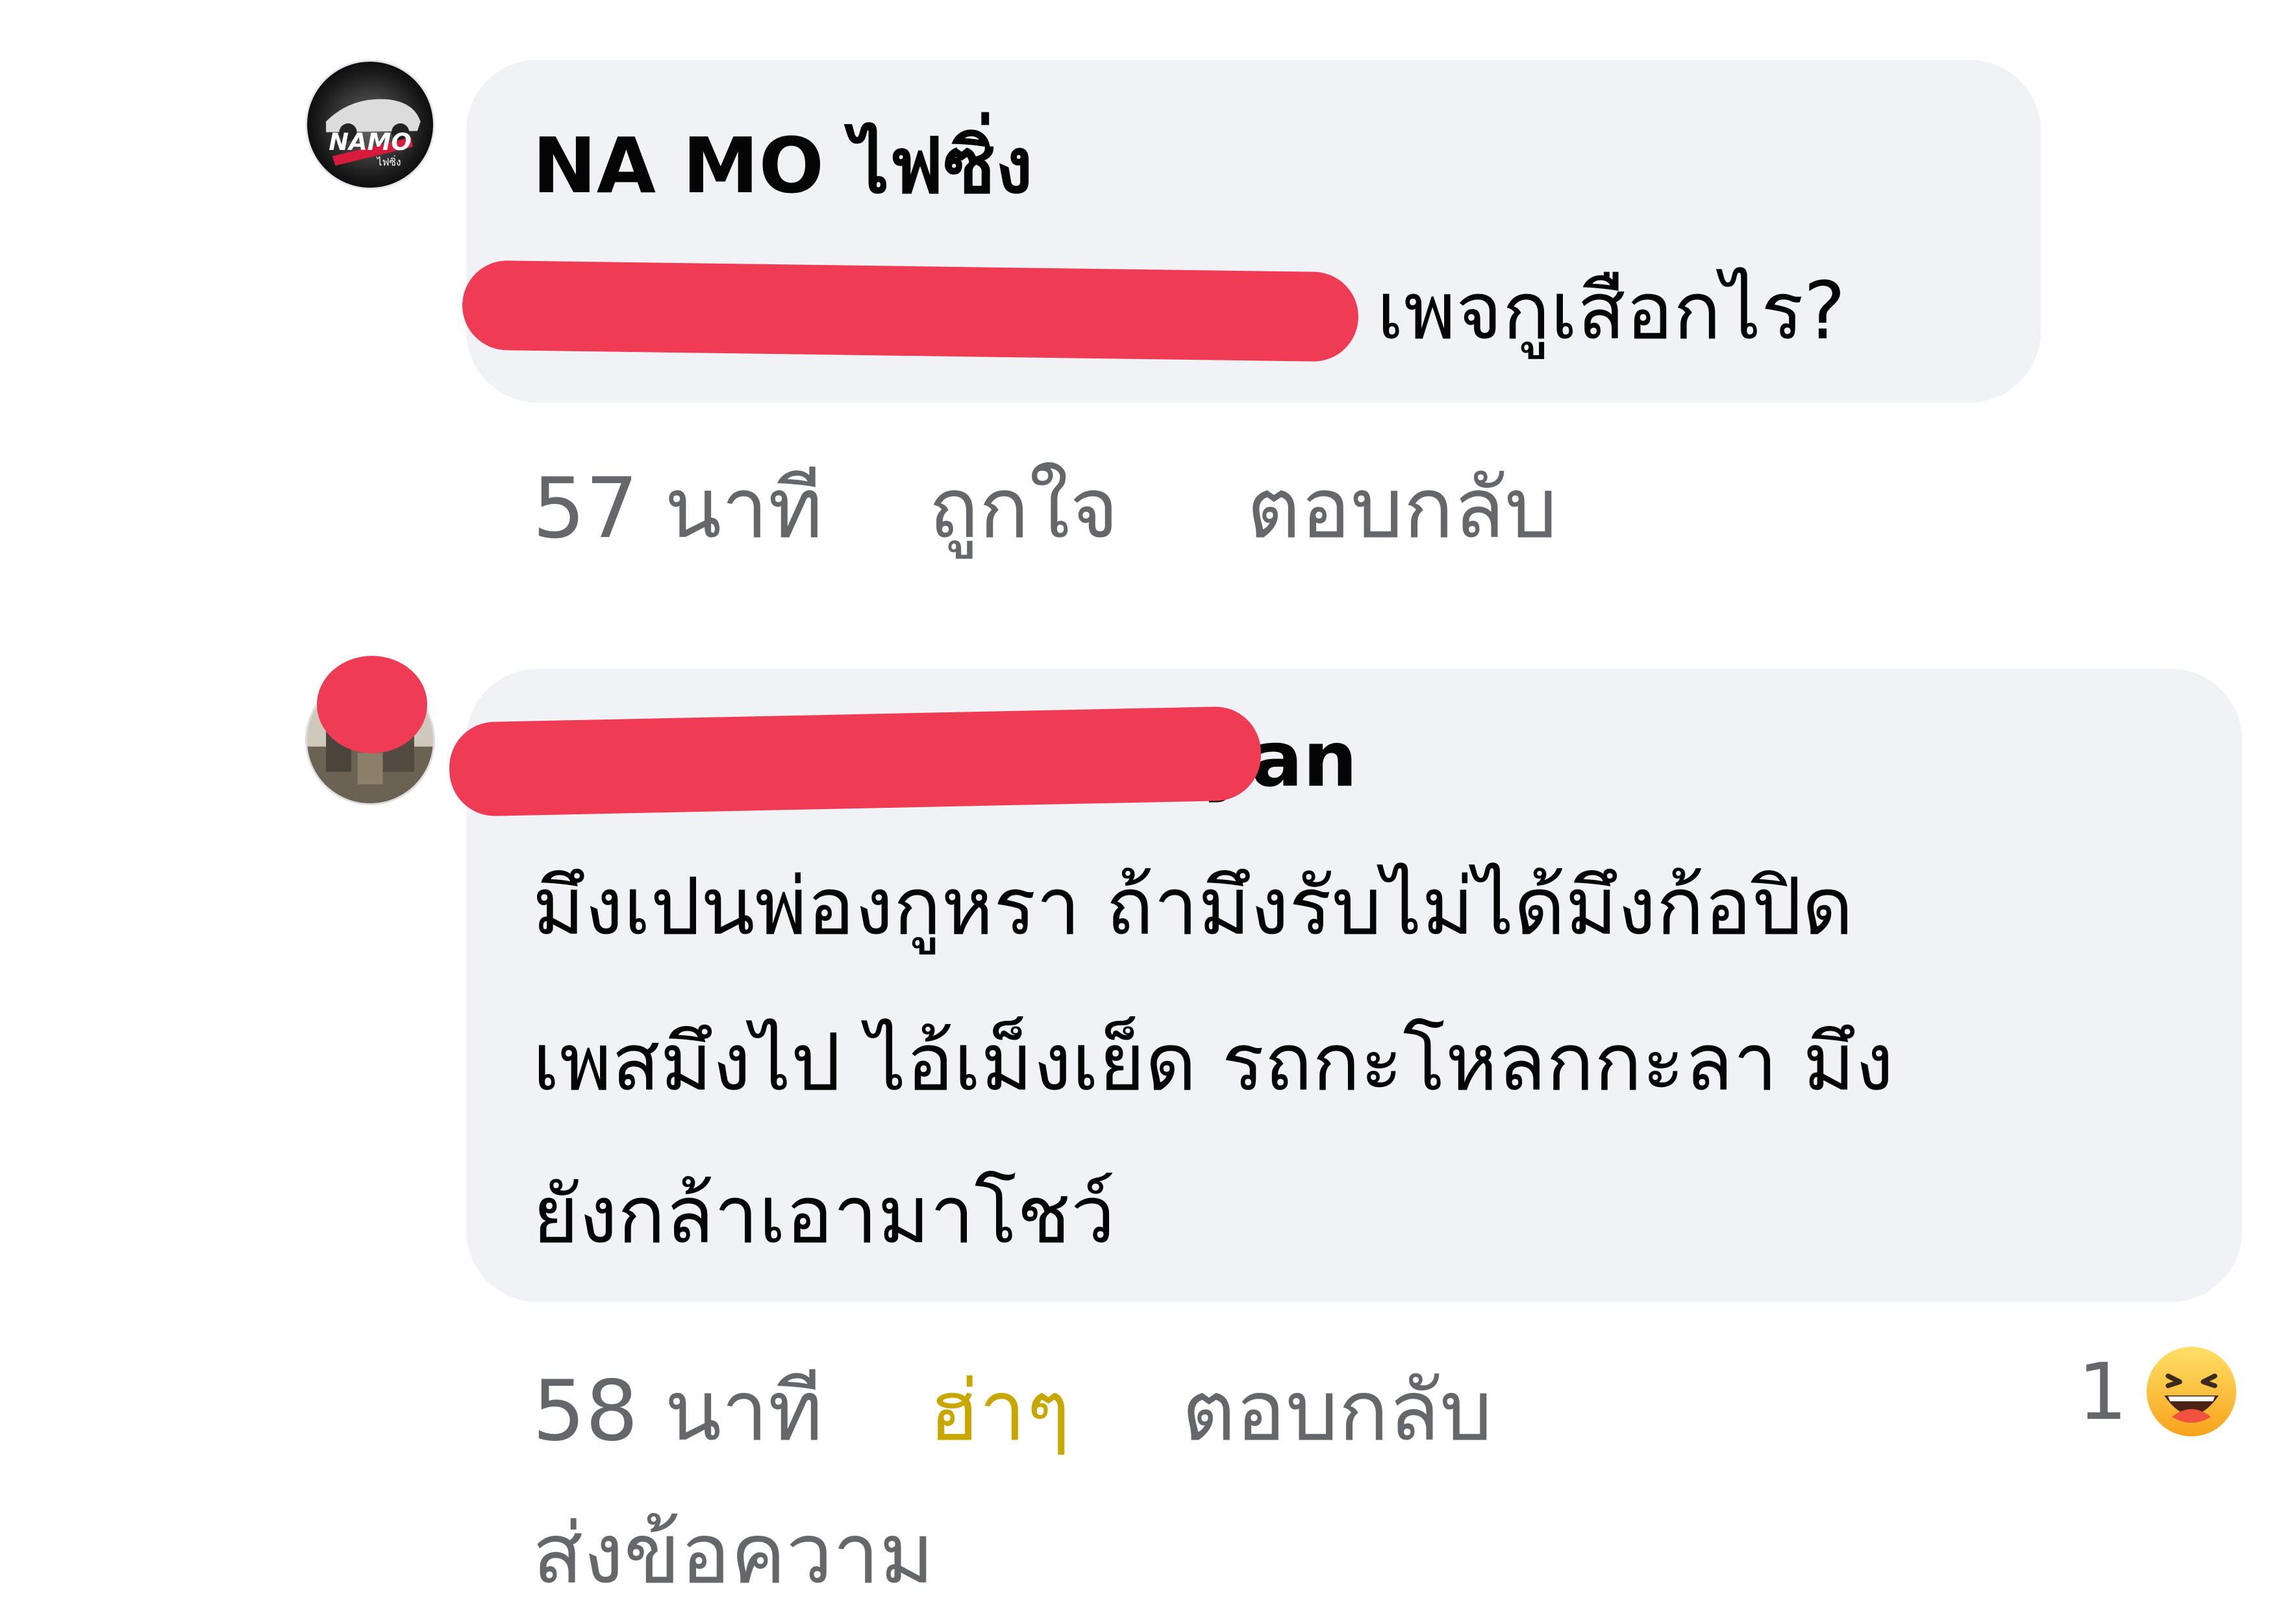  Describe the element at coordinates (733, 1555) in the screenshot. I see `send-message-button: ส่งข้อความ` at that location.